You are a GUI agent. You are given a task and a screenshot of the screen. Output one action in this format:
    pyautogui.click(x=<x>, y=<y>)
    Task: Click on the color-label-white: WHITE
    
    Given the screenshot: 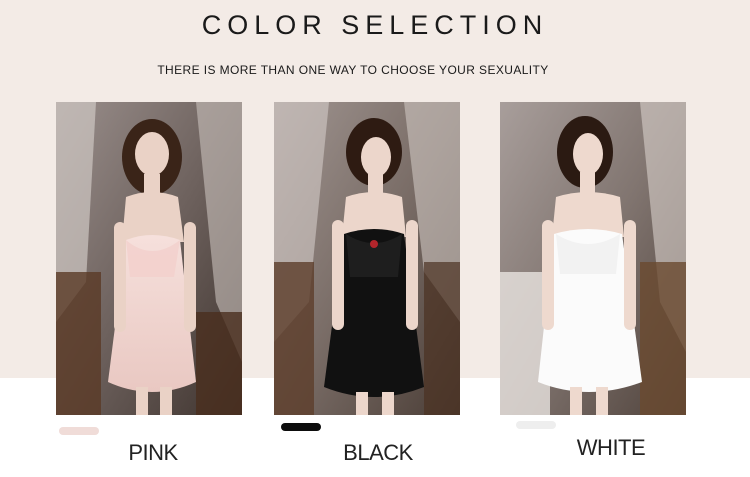 What is the action you would take?
    pyautogui.click(x=611, y=447)
    